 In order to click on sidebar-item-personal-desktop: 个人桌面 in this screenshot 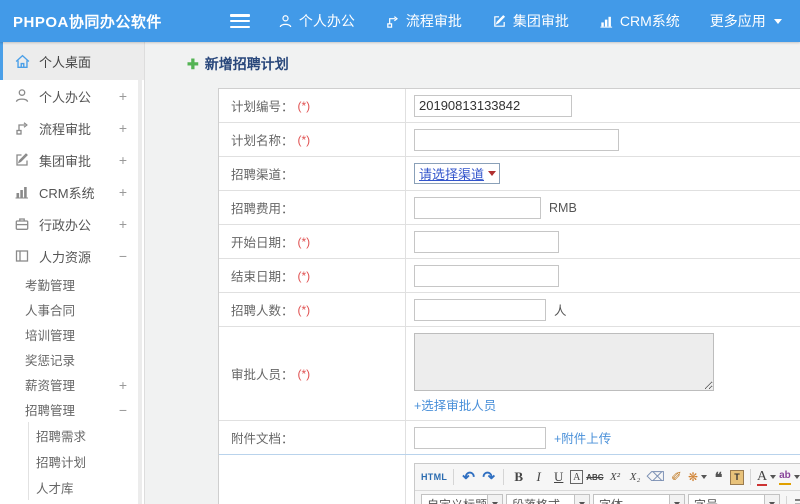, I will do `click(72, 61)`.